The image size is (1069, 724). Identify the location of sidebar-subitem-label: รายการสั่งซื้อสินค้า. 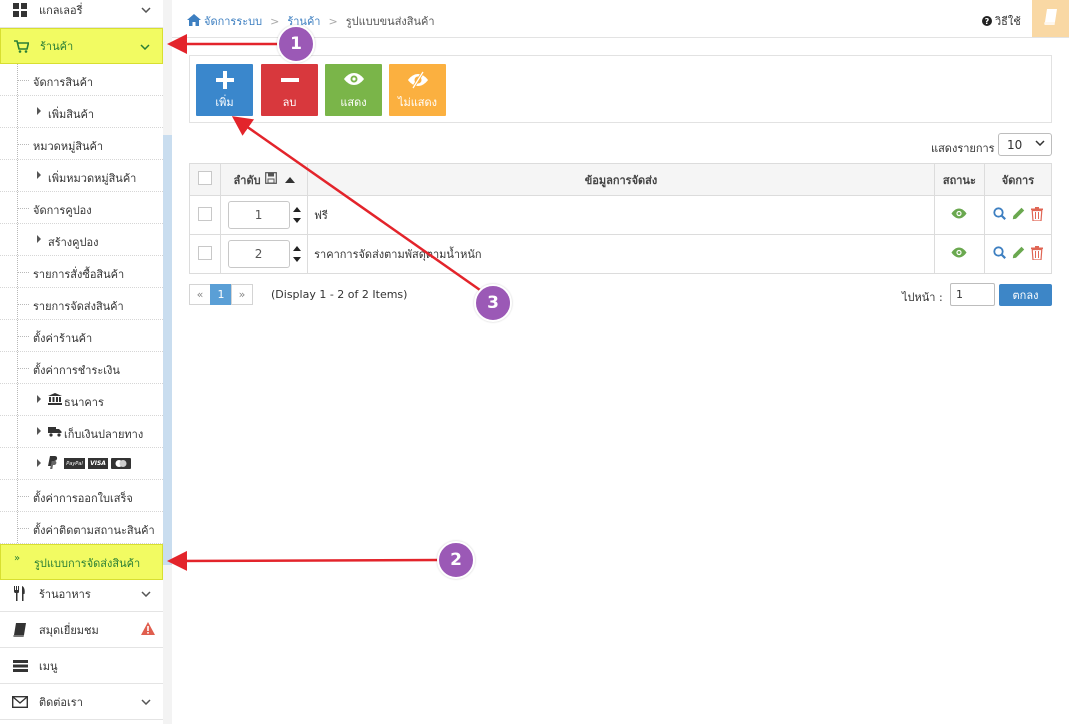
(79, 274).